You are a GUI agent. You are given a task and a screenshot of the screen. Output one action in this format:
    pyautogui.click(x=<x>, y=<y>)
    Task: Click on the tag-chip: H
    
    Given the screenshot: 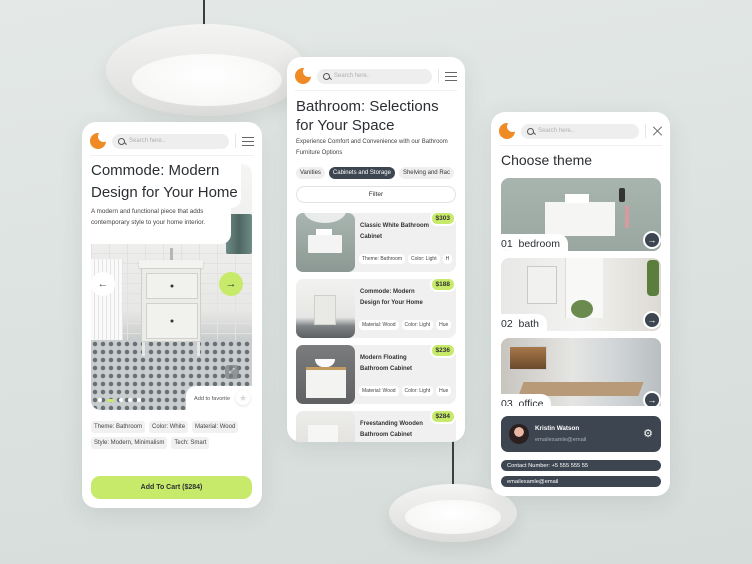 What is the action you would take?
    pyautogui.click(x=447, y=259)
    